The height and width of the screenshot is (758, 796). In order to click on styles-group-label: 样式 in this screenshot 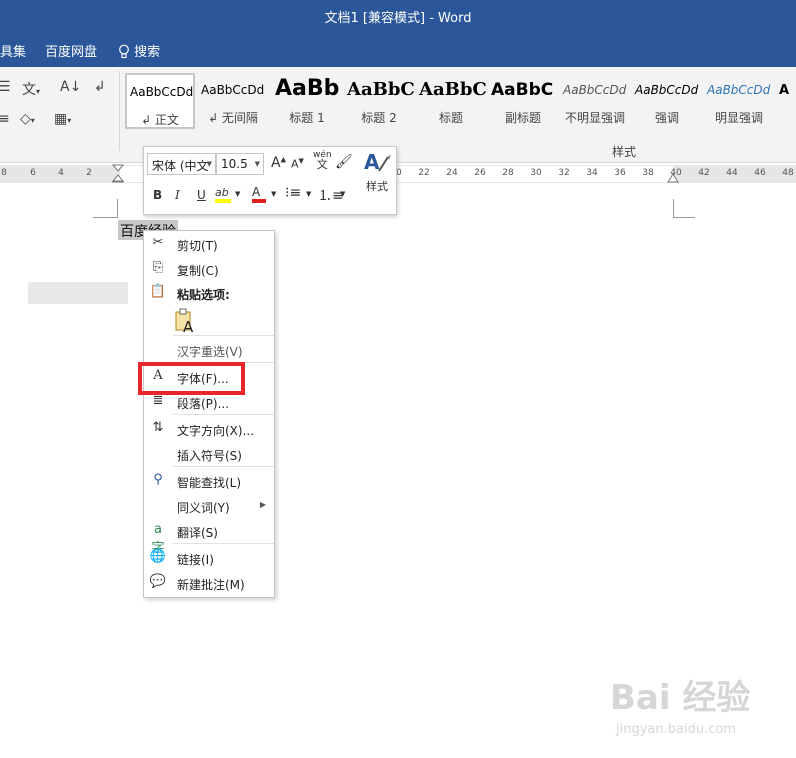, I will do `click(624, 152)`.